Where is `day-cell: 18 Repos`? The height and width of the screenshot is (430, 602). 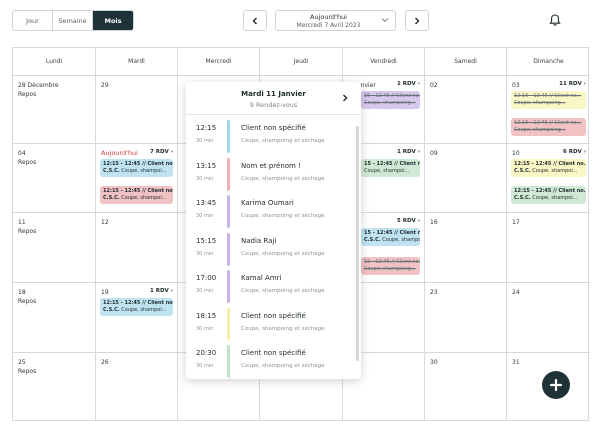 day-cell: 18 Repos is located at coordinates (54, 318).